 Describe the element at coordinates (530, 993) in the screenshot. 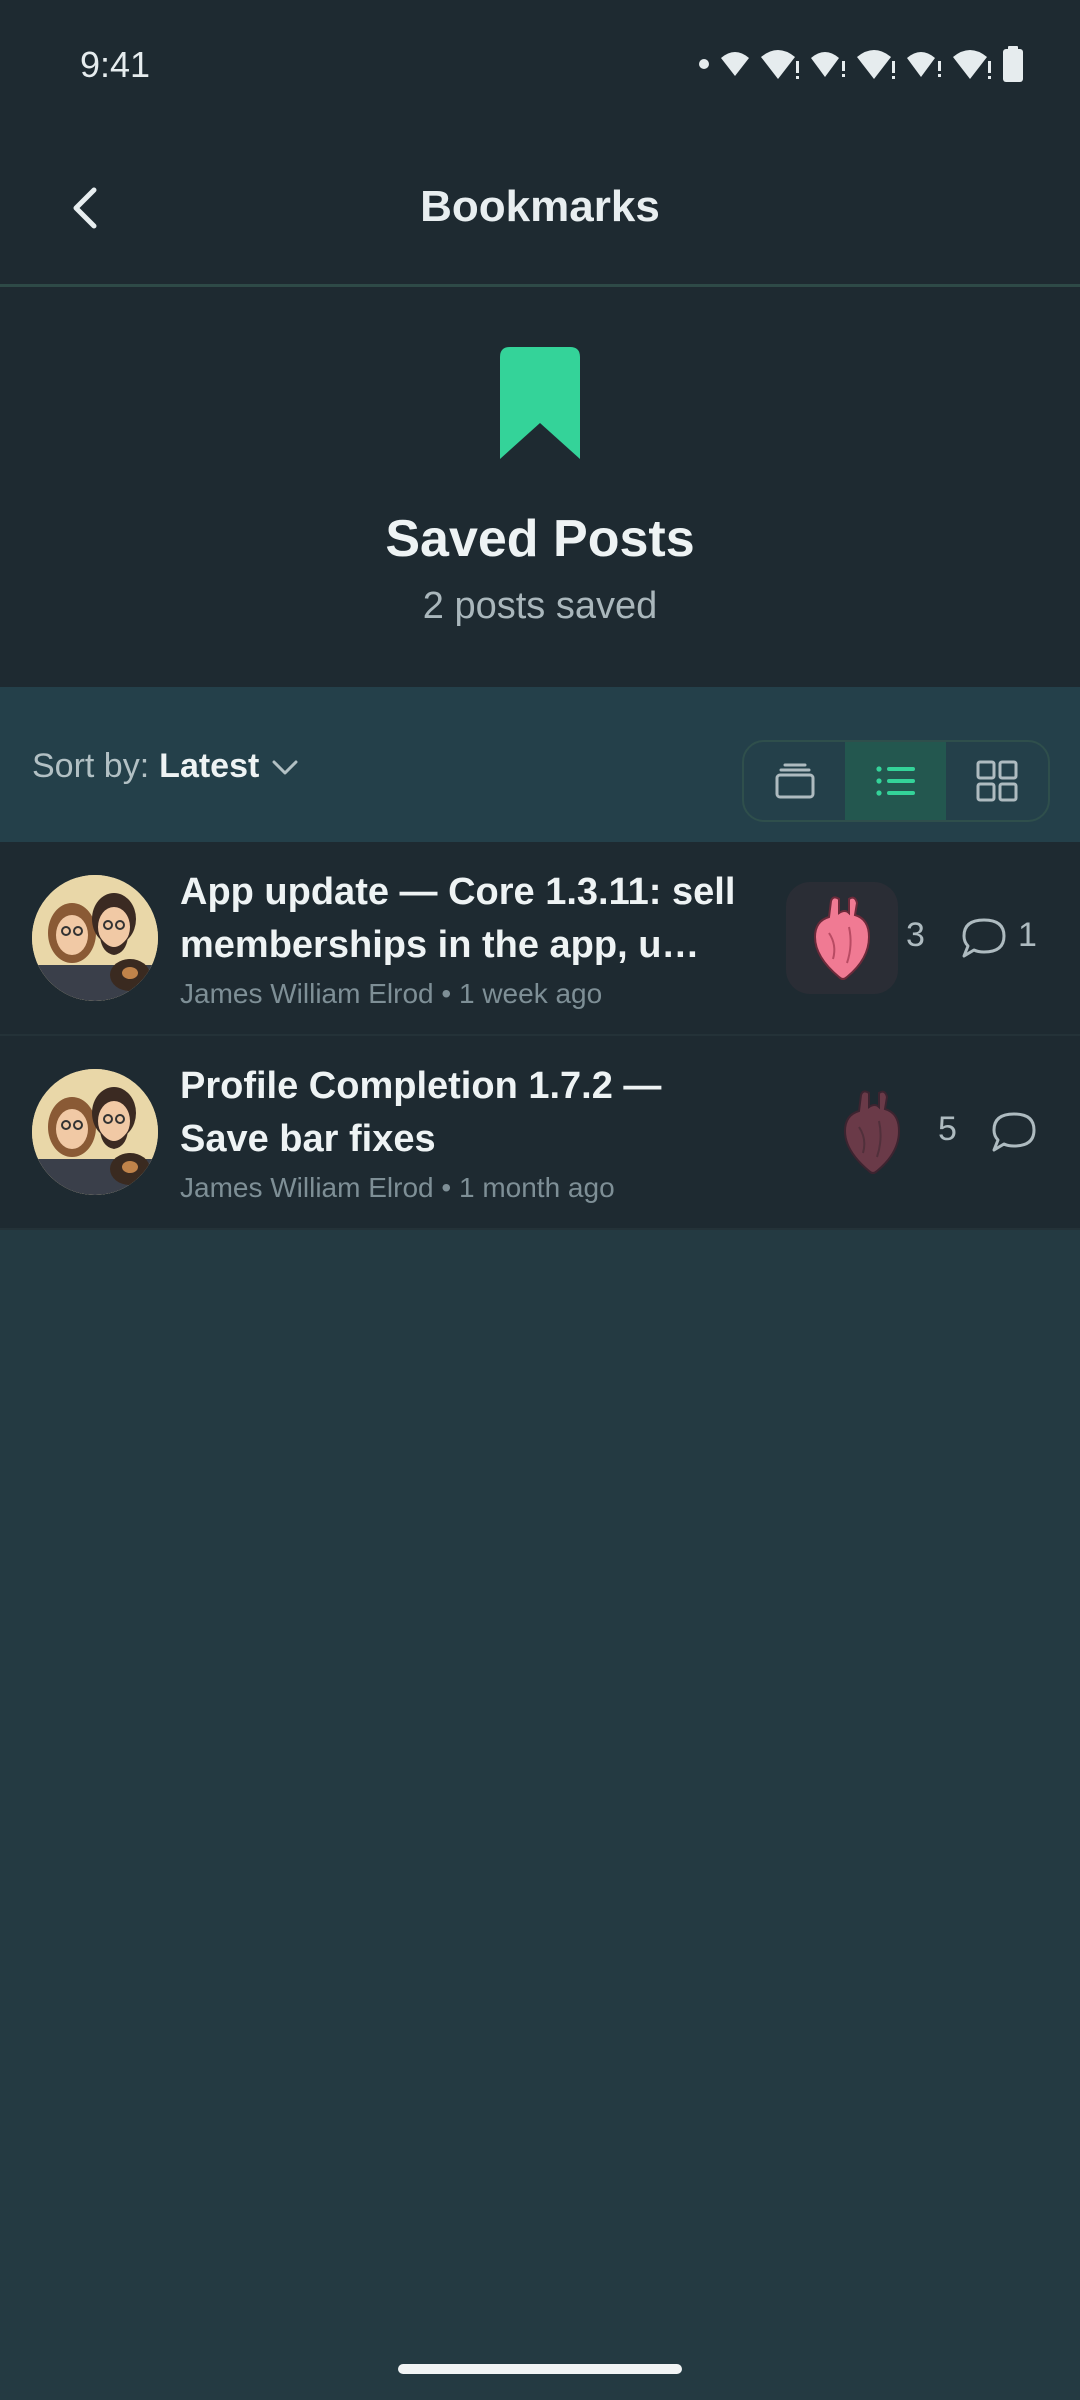

I see `post-time: 1 week ago` at that location.